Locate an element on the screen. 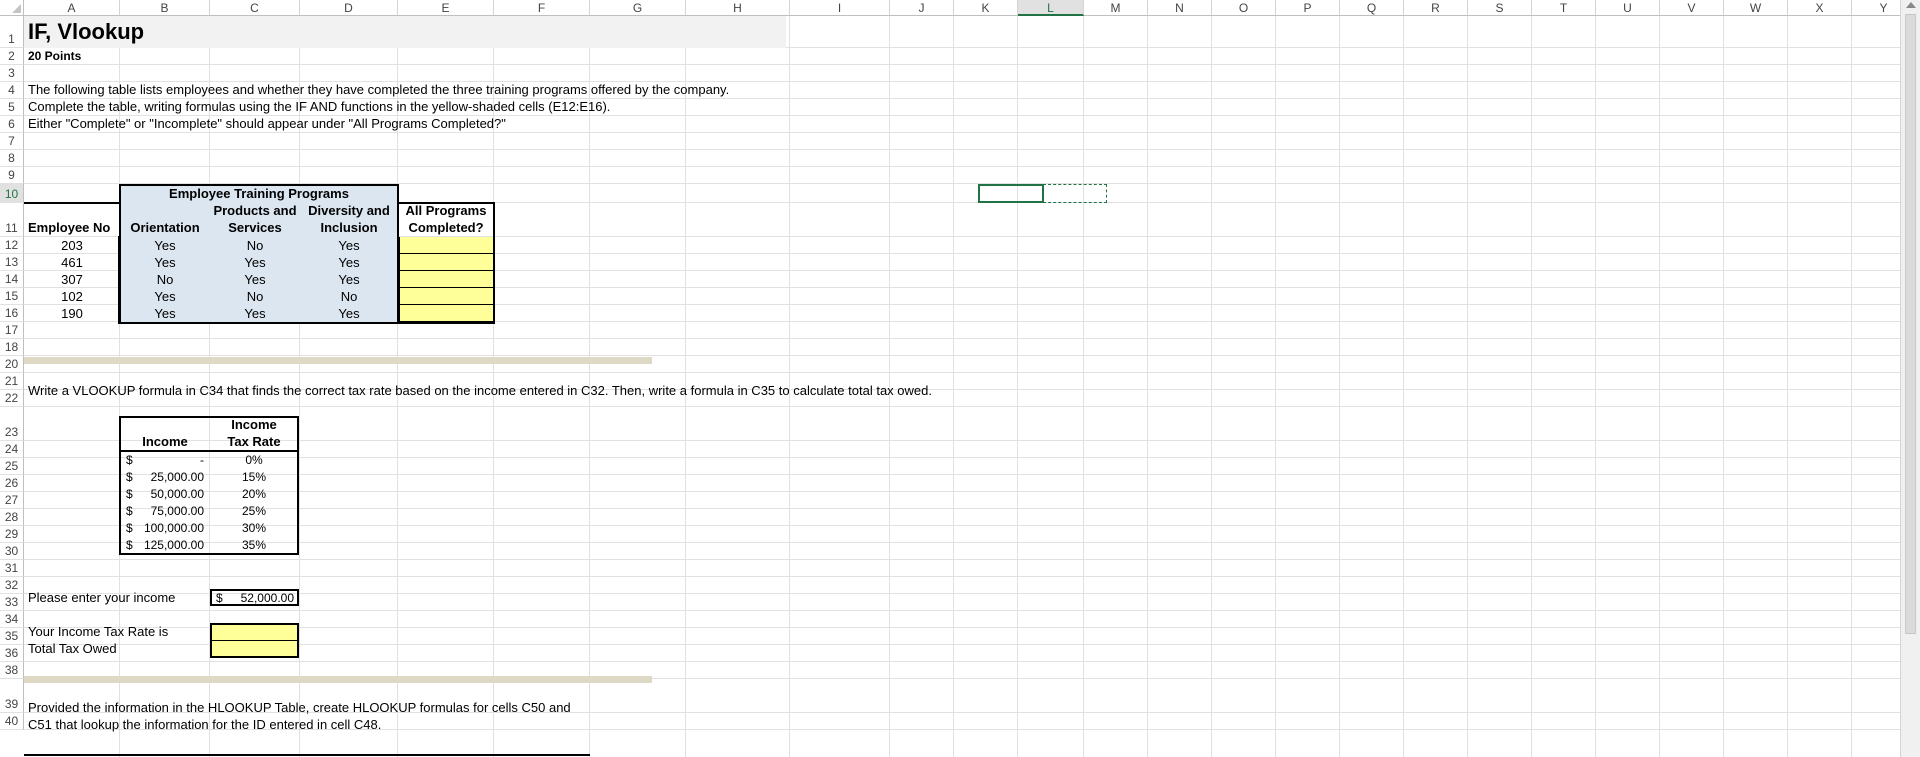 Image resolution: width=1920 pixels, height=757 pixels. column-header-J: J is located at coordinates (922, 8).